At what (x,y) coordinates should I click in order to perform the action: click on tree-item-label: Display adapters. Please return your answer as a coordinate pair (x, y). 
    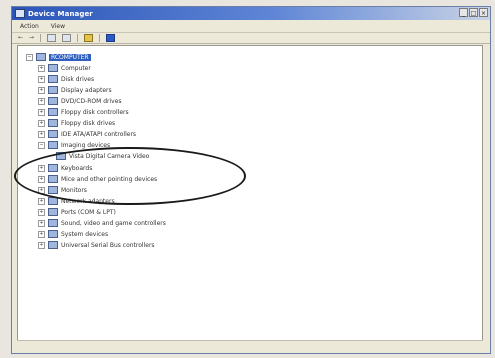
    Looking at the image, I should click on (86, 90).